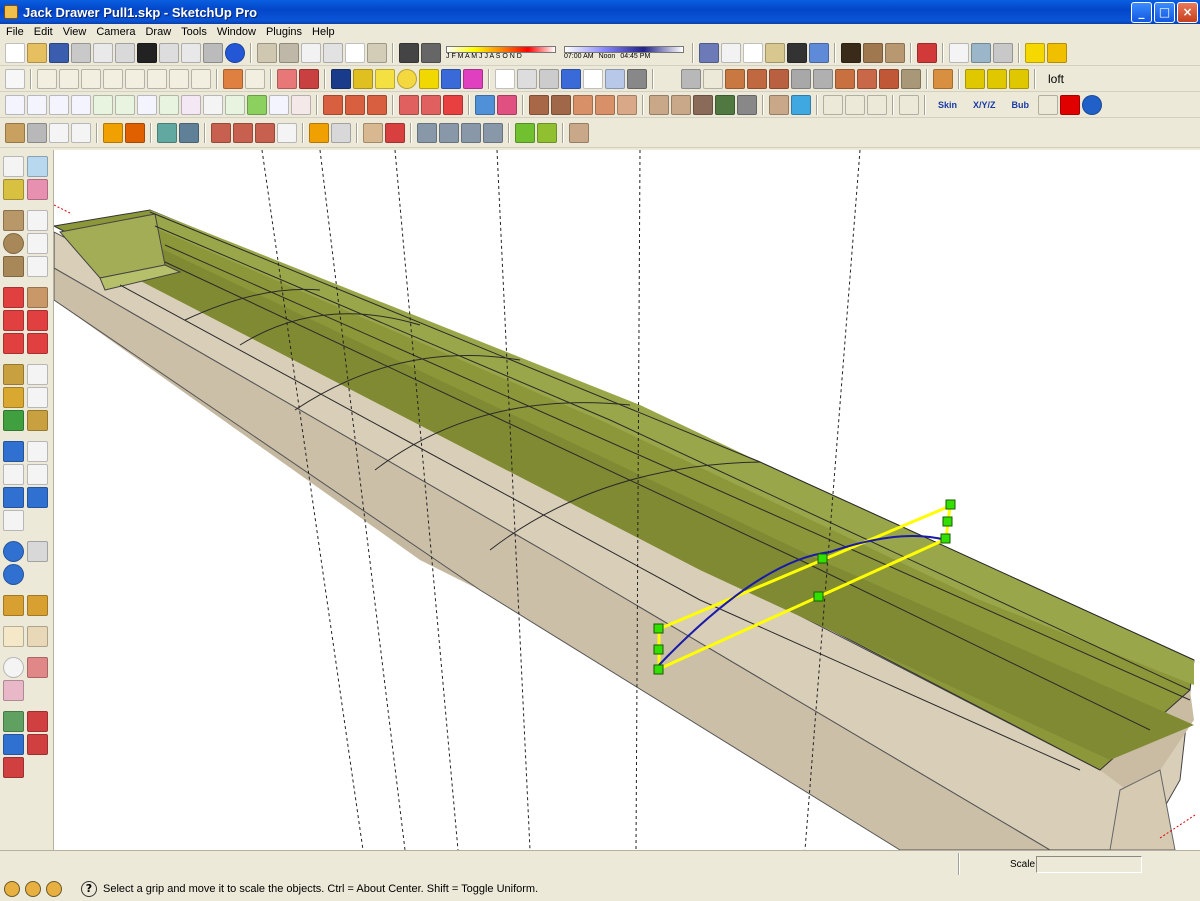 The width and height of the screenshot is (1200, 901). What do you see at coordinates (797, 52) in the screenshot?
I see `textured-icon` at bounding box center [797, 52].